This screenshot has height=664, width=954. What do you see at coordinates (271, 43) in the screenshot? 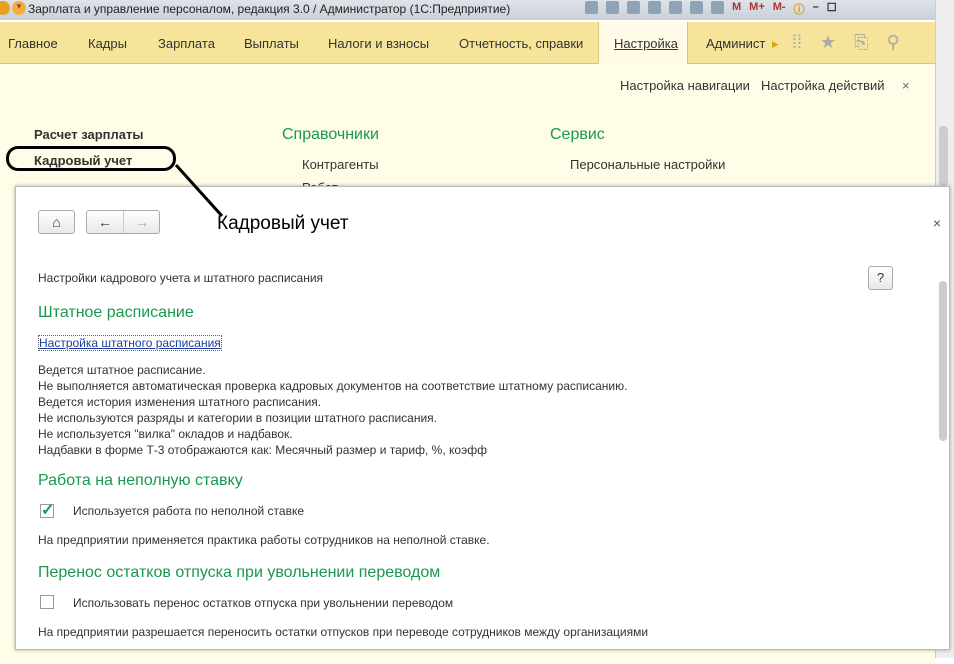
I see `nav-payments: Выплаты` at bounding box center [271, 43].